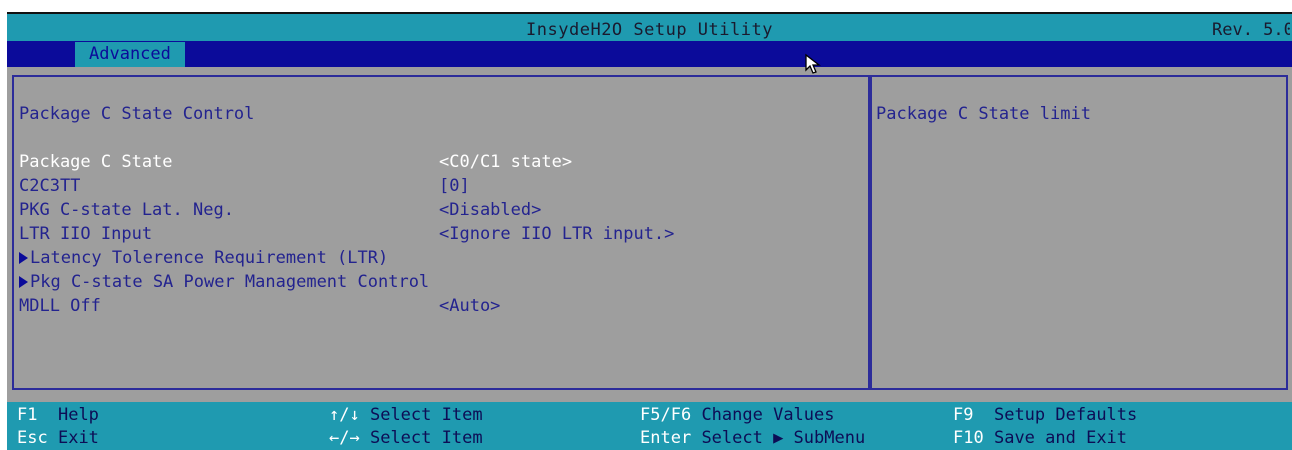  Describe the element at coordinates (126, 210) in the screenshot. I see `pkg-c-state-lat-neg-label: PKG C-state Lat. Neg.` at that location.